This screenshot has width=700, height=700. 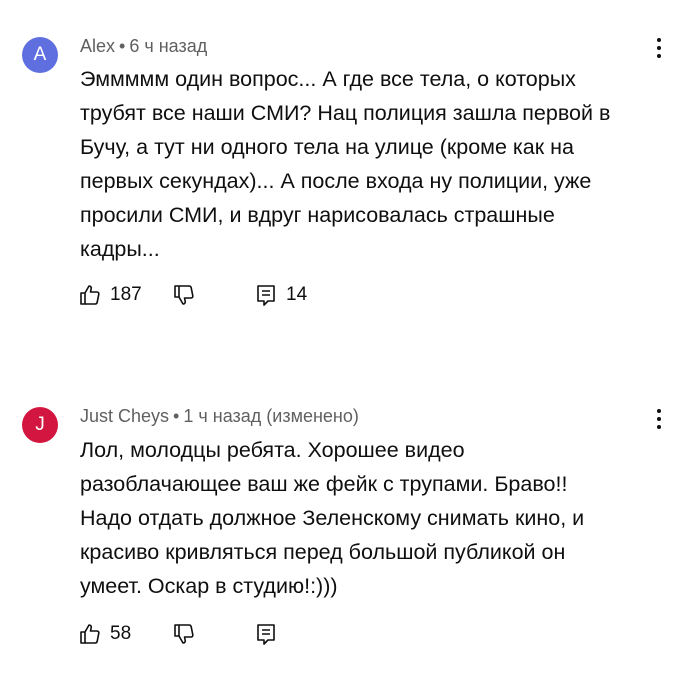 I want to click on reply-button: 14, so click(x=280, y=295).